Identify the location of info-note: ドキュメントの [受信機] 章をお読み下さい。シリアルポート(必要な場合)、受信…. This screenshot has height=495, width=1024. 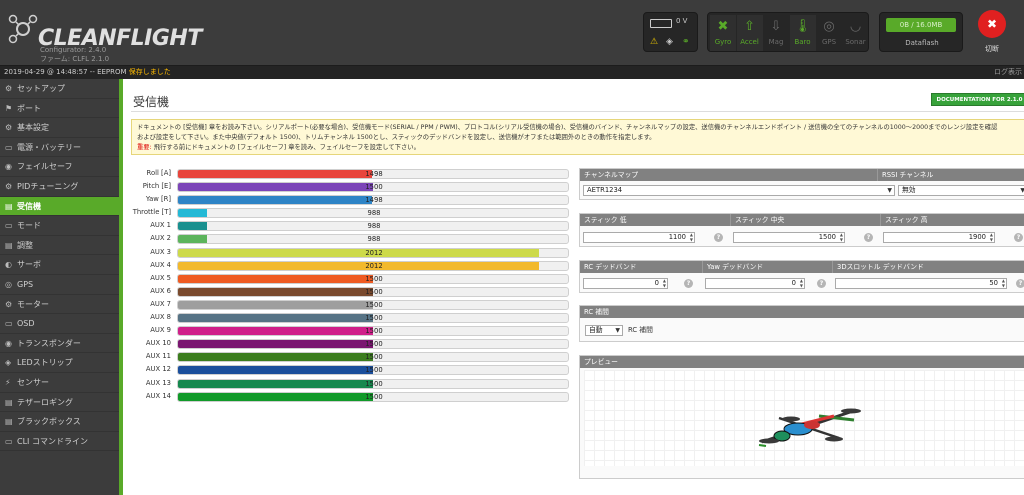
(577, 137).